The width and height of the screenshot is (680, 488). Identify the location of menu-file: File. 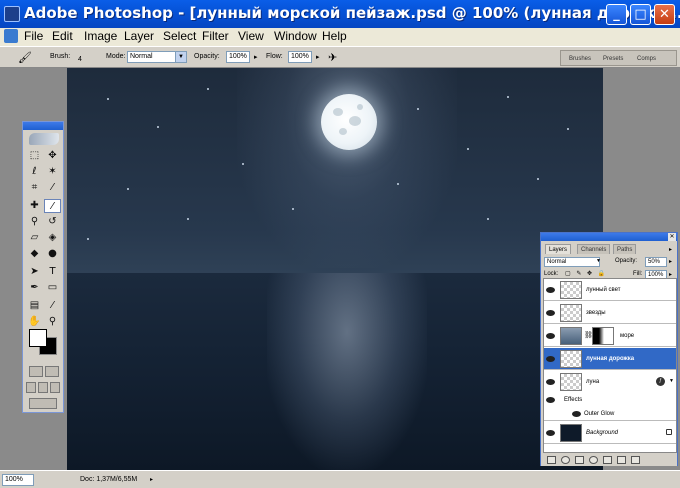
(33, 36).